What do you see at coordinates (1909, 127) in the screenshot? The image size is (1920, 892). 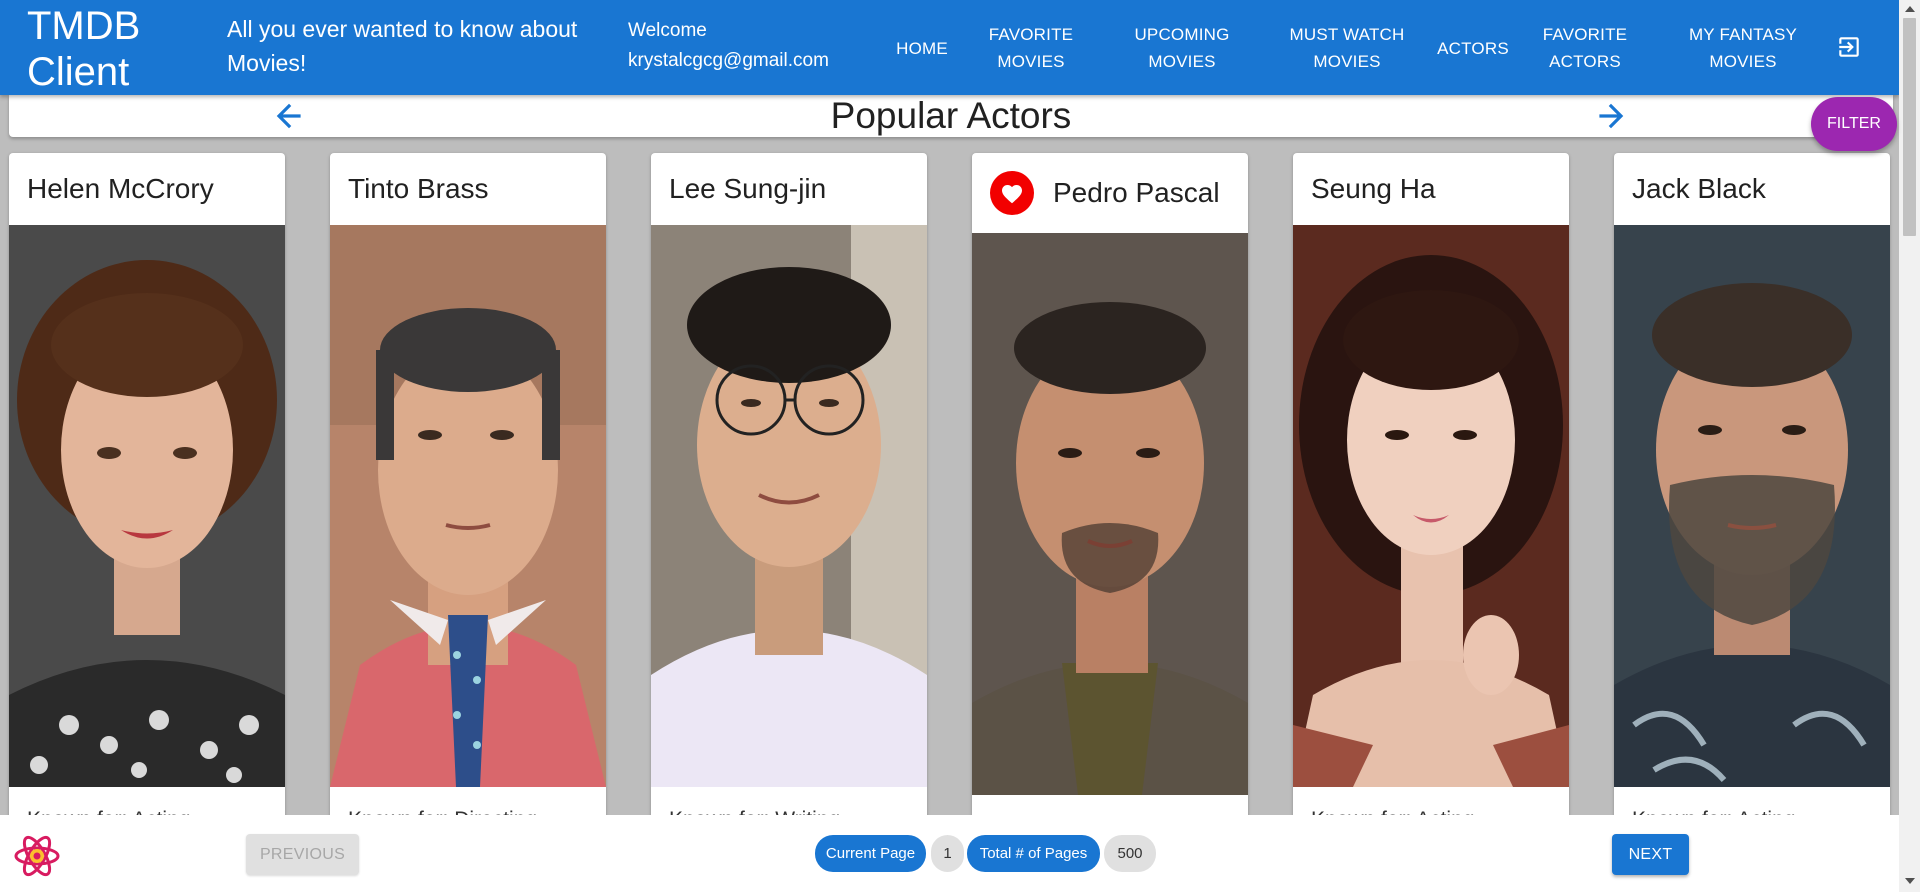 I see `scrollbar-thumb` at bounding box center [1909, 127].